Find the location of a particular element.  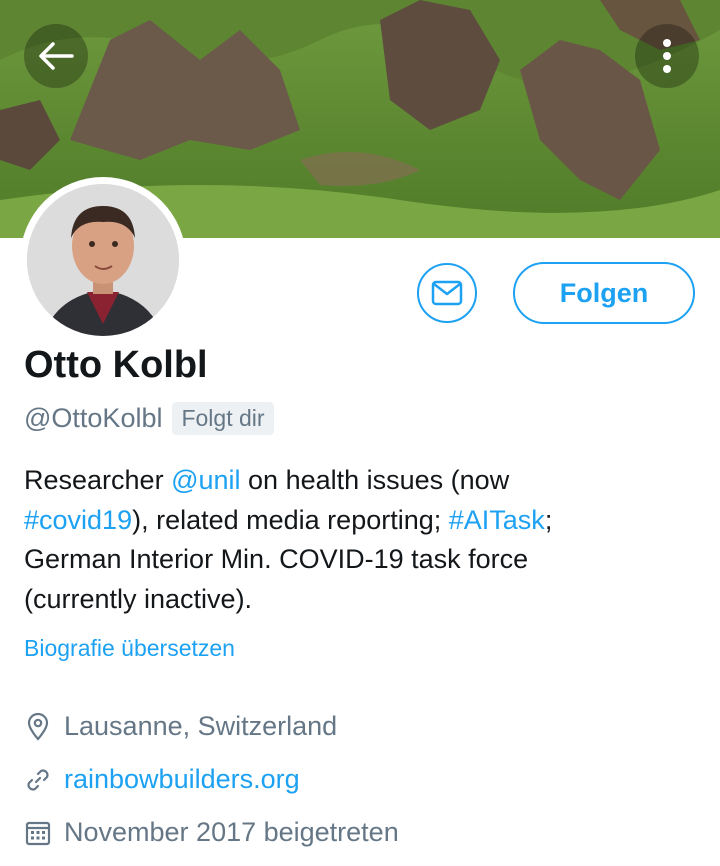

avatar is located at coordinates (103, 260).